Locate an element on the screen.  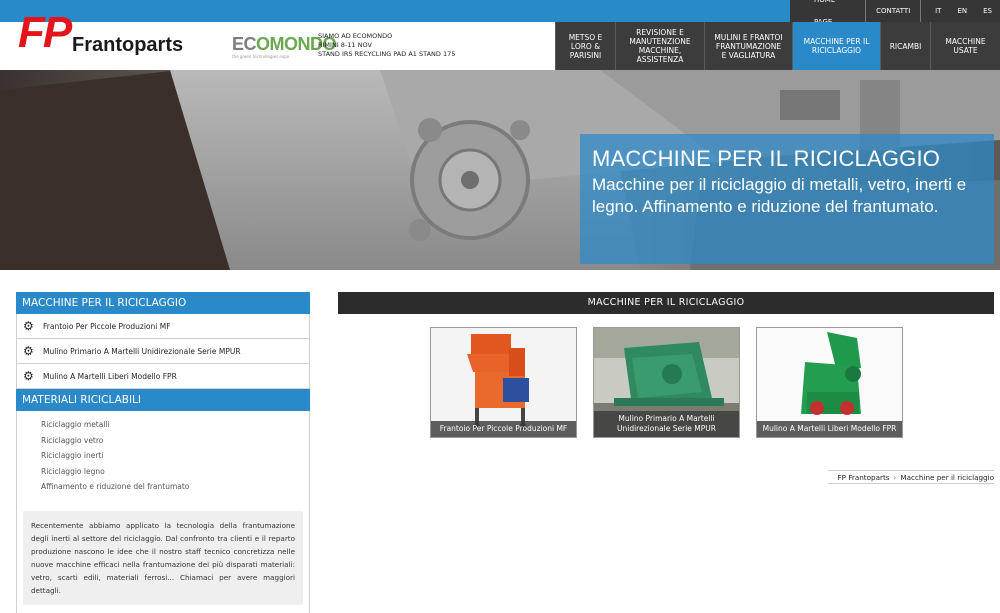
hero-title: MACCHINE PER IL RICICLAGGIO is located at coordinates (766, 158).